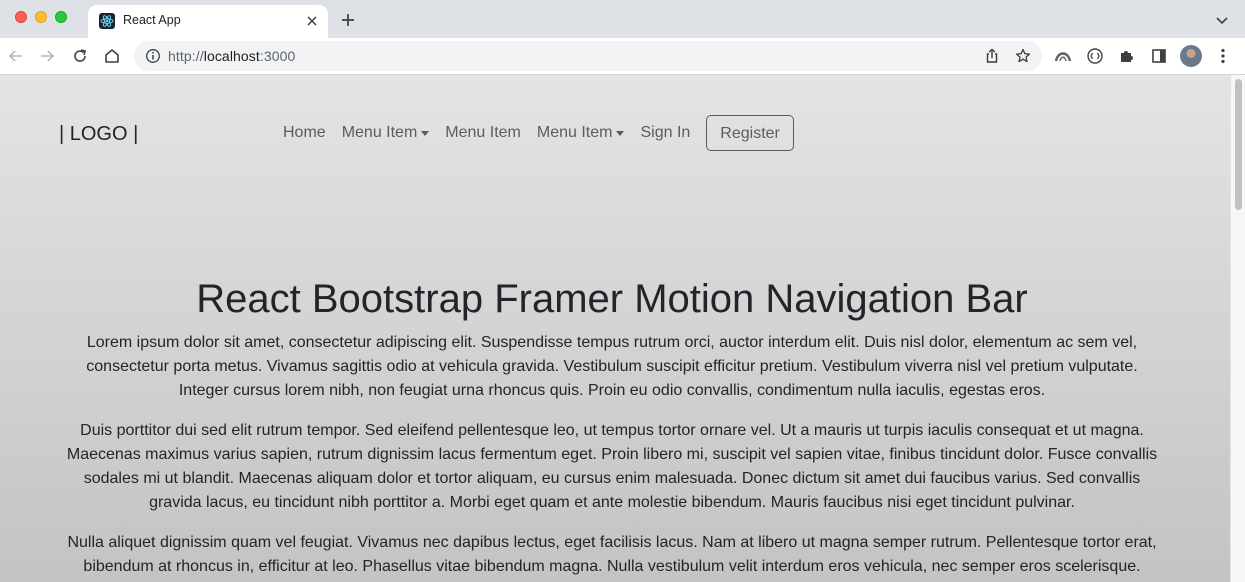  Describe the element at coordinates (16, 56) in the screenshot. I see `back-arrow-icon` at that location.